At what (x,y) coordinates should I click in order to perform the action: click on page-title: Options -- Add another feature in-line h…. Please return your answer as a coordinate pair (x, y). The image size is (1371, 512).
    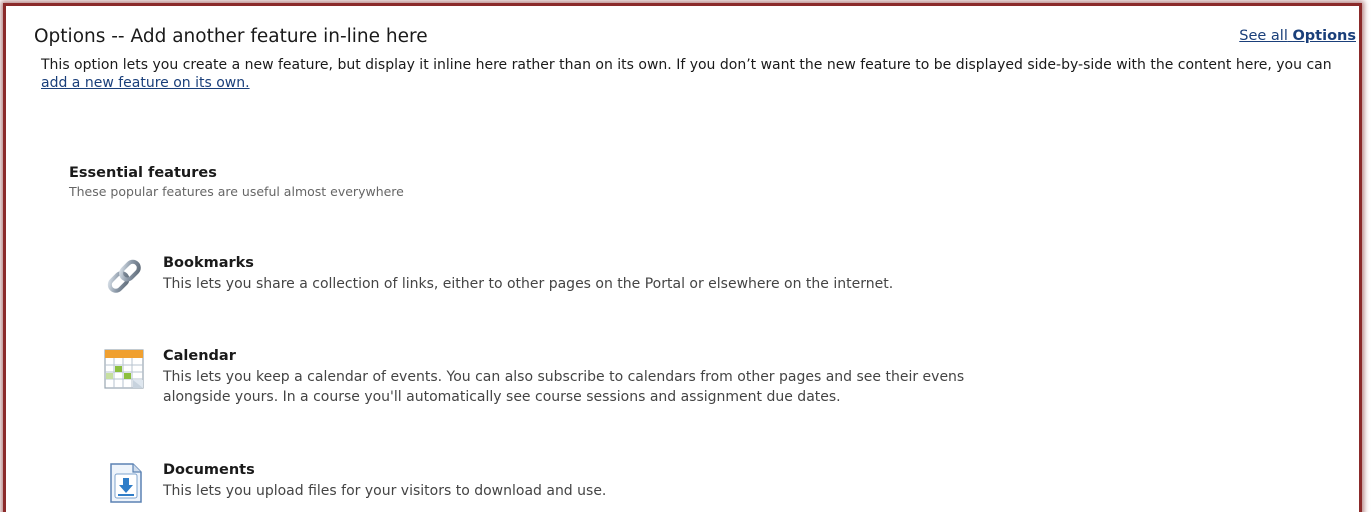
    Looking at the image, I should click on (231, 36).